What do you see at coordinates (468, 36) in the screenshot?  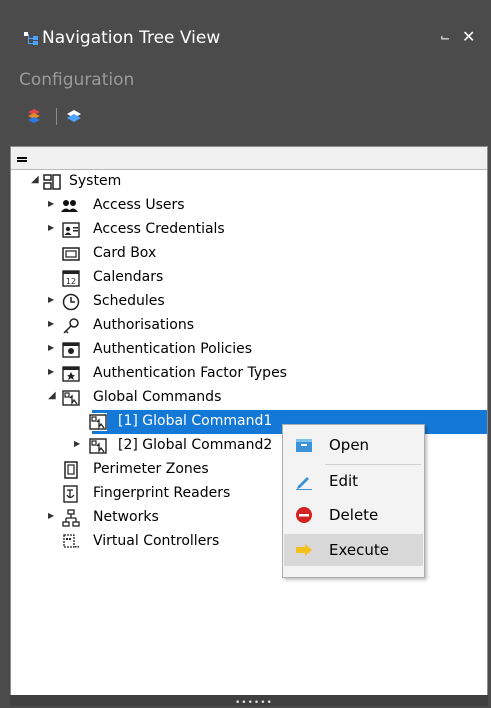 I see `close-icon: ✕` at bounding box center [468, 36].